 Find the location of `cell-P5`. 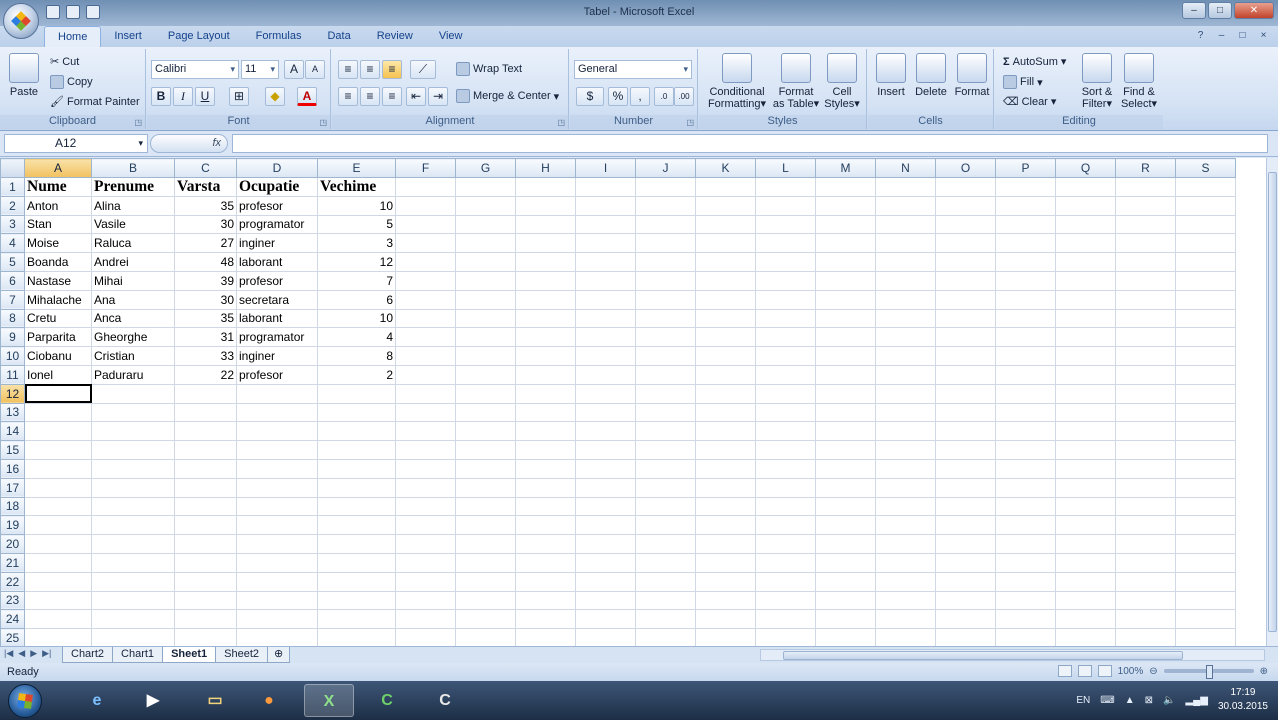

cell-P5 is located at coordinates (1025, 262).